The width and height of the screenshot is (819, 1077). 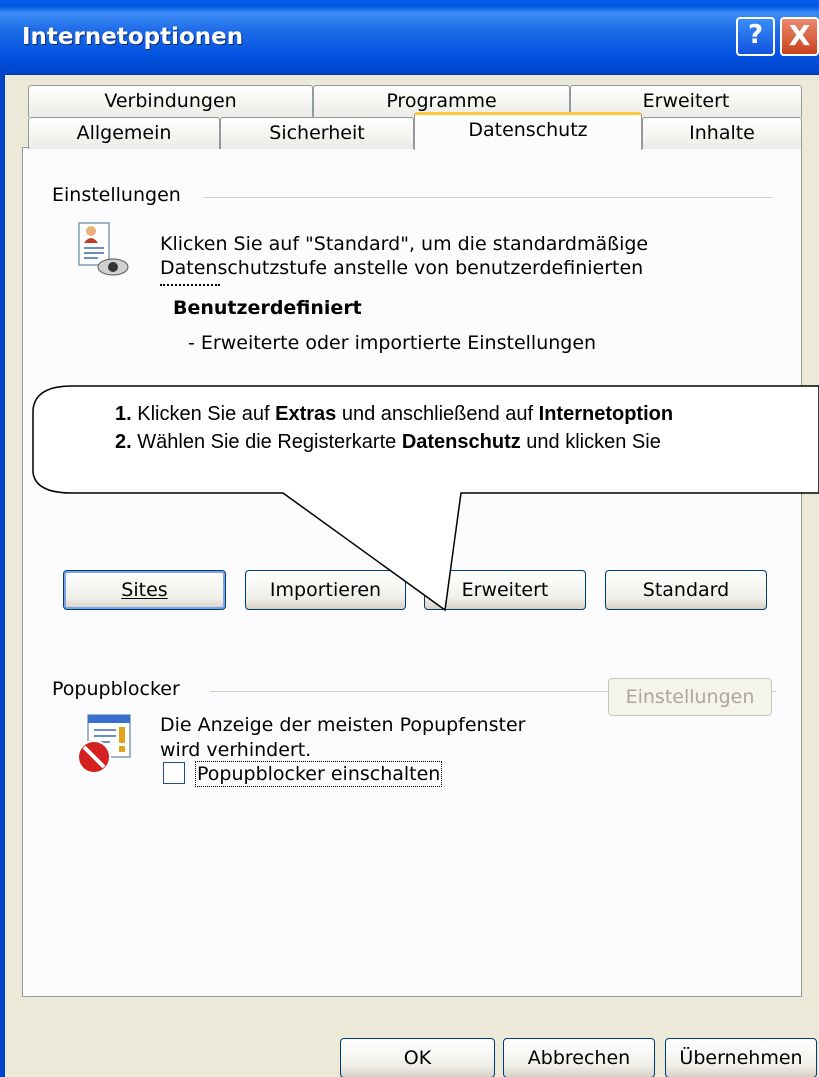 I want to click on popup-group-label: Popupblocker, so click(x=116, y=689).